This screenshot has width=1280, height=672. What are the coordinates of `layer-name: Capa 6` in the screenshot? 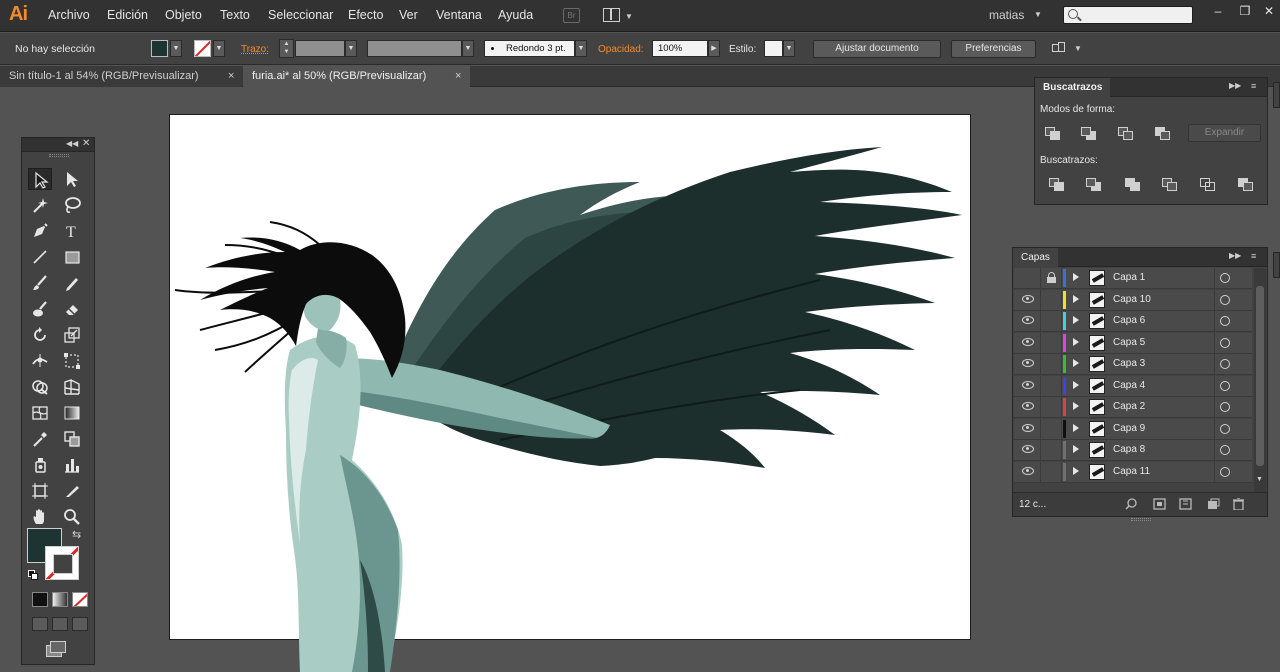 It's located at (1129, 320).